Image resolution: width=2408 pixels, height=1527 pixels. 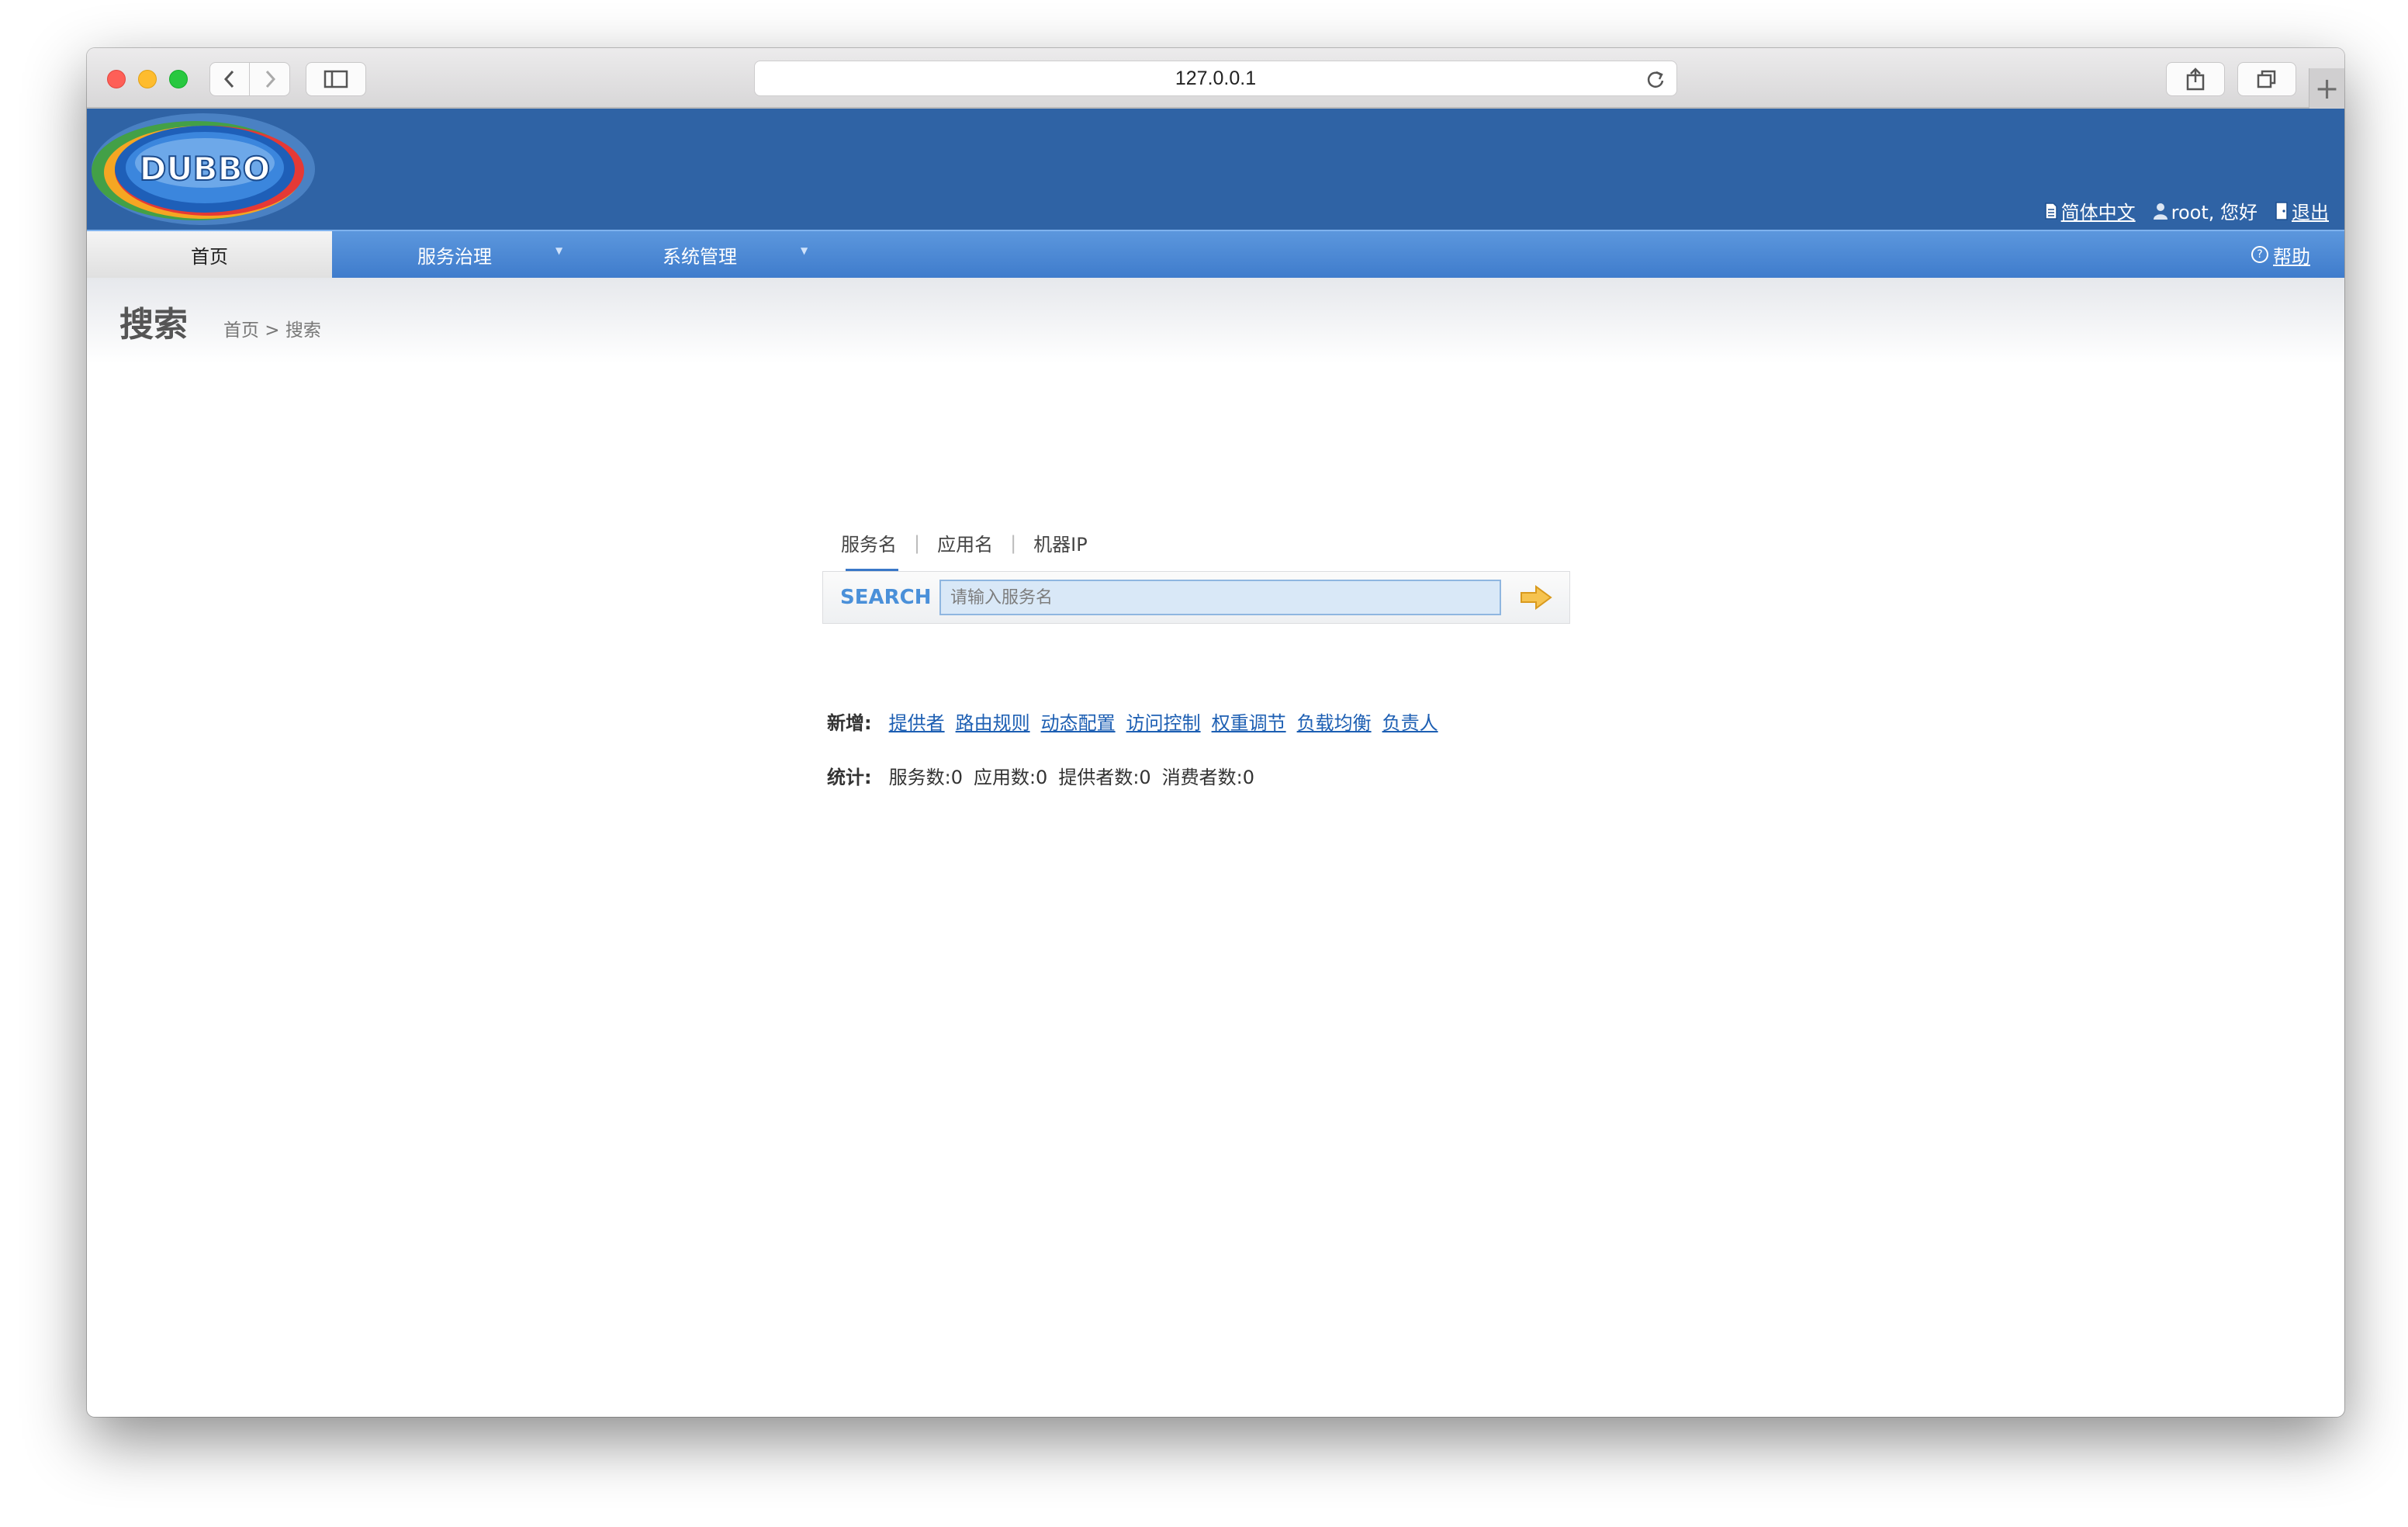 I want to click on nav-service-label: 服务治理, so click(x=455, y=256).